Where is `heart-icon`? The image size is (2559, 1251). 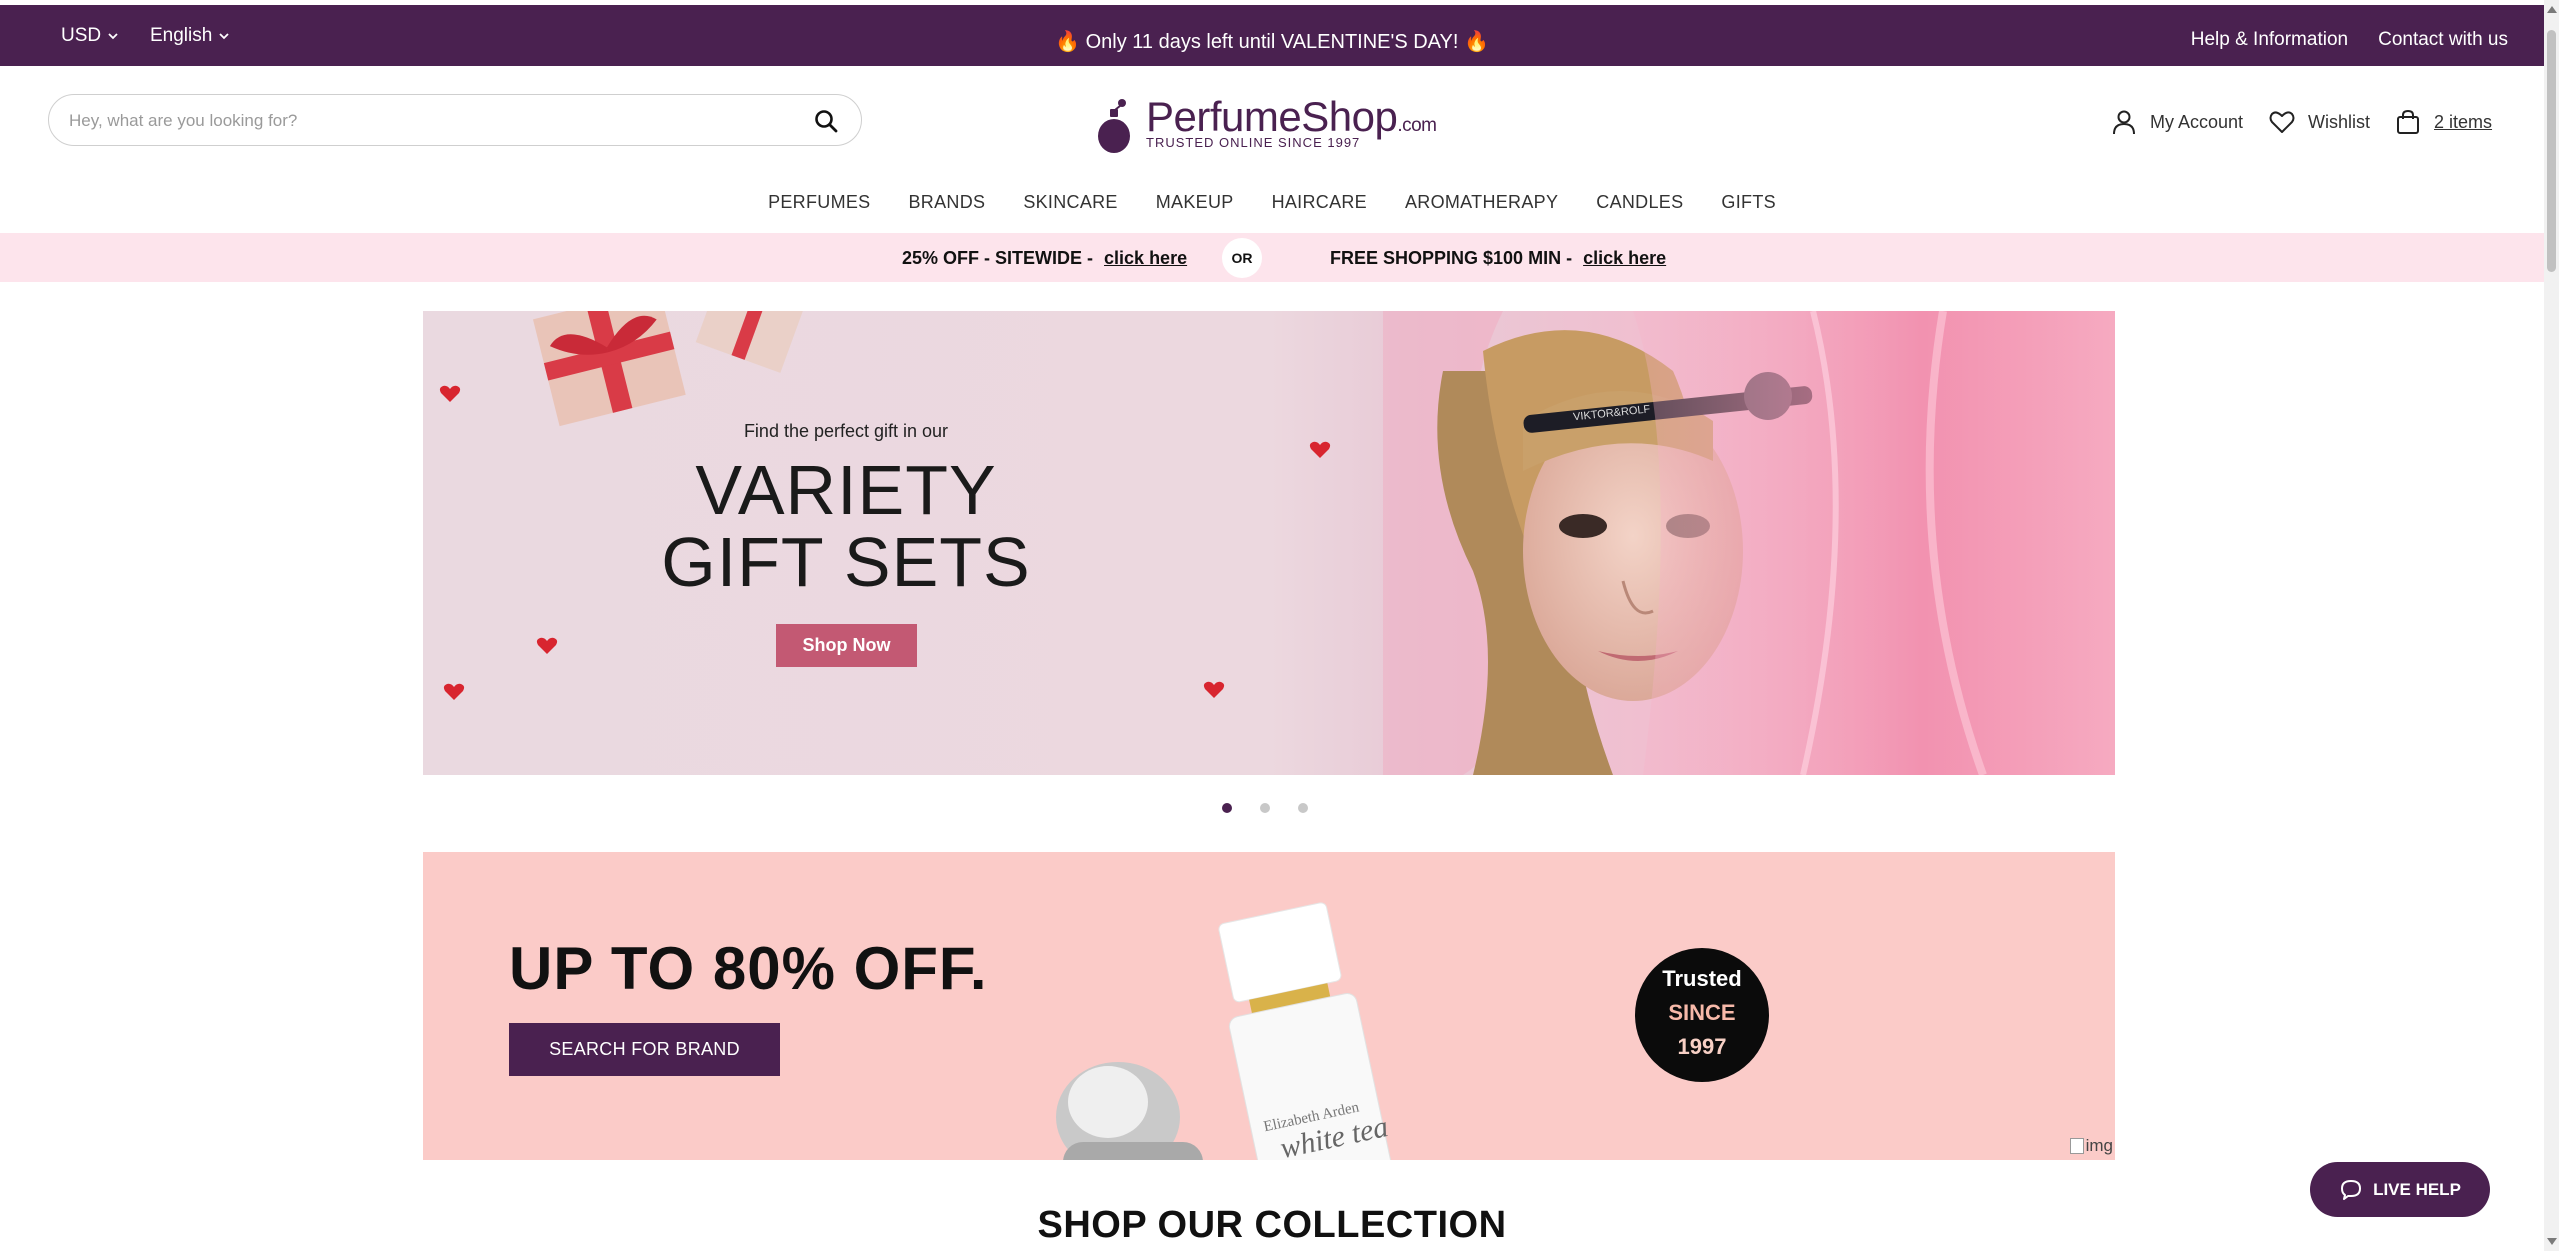
heart-icon is located at coordinates (2282, 122).